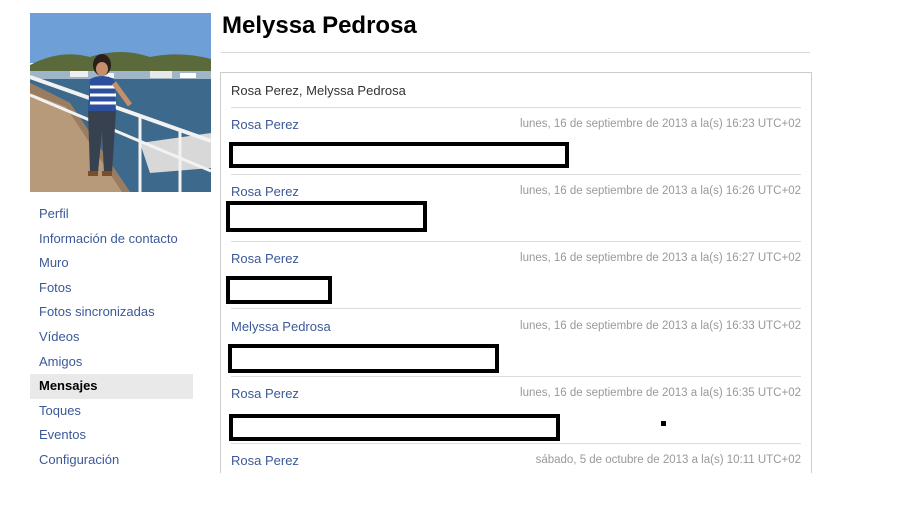 The height and width of the screenshot is (511, 900). Describe the element at coordinates (111, 386) in the screenshot. I see `sidebar-item-mensajes: Mensajes` at that location.